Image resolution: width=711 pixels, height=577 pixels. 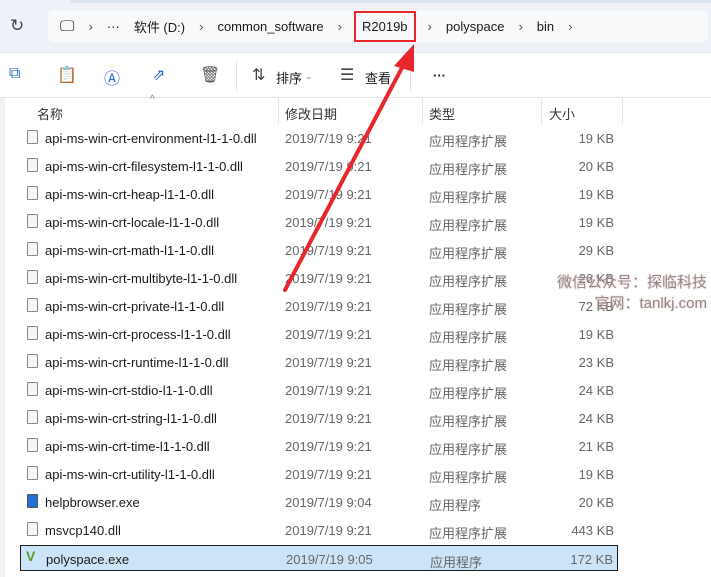 I want to click on red-arrow-annotation, so click(x=348, y=168).